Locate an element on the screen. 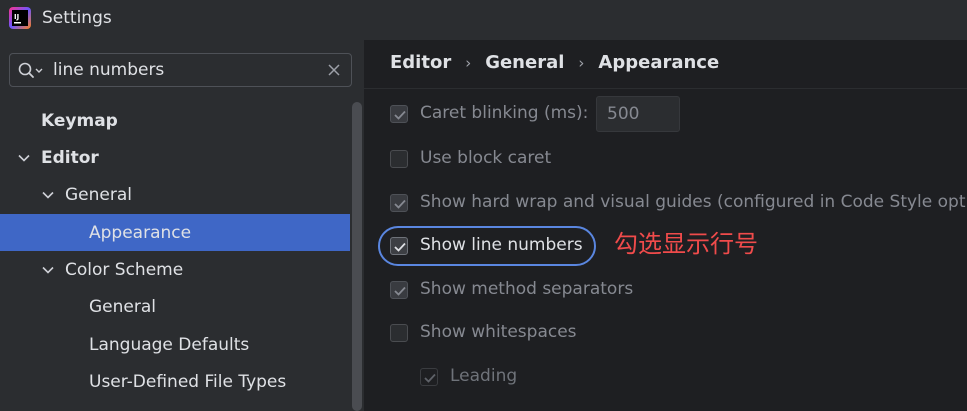  tree-scrollbar-thumb is located at coordinates (357, 256).